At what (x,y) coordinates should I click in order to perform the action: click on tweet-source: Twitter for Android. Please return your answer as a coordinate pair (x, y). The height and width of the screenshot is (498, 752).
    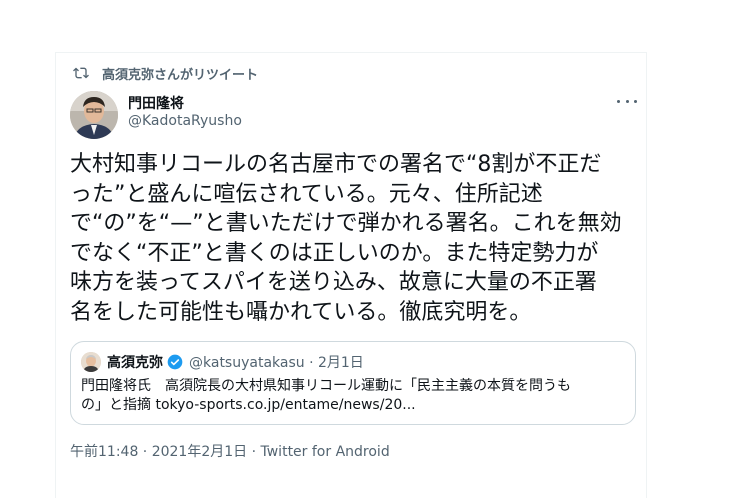
    Looking at the image, I should click on (325, 452).